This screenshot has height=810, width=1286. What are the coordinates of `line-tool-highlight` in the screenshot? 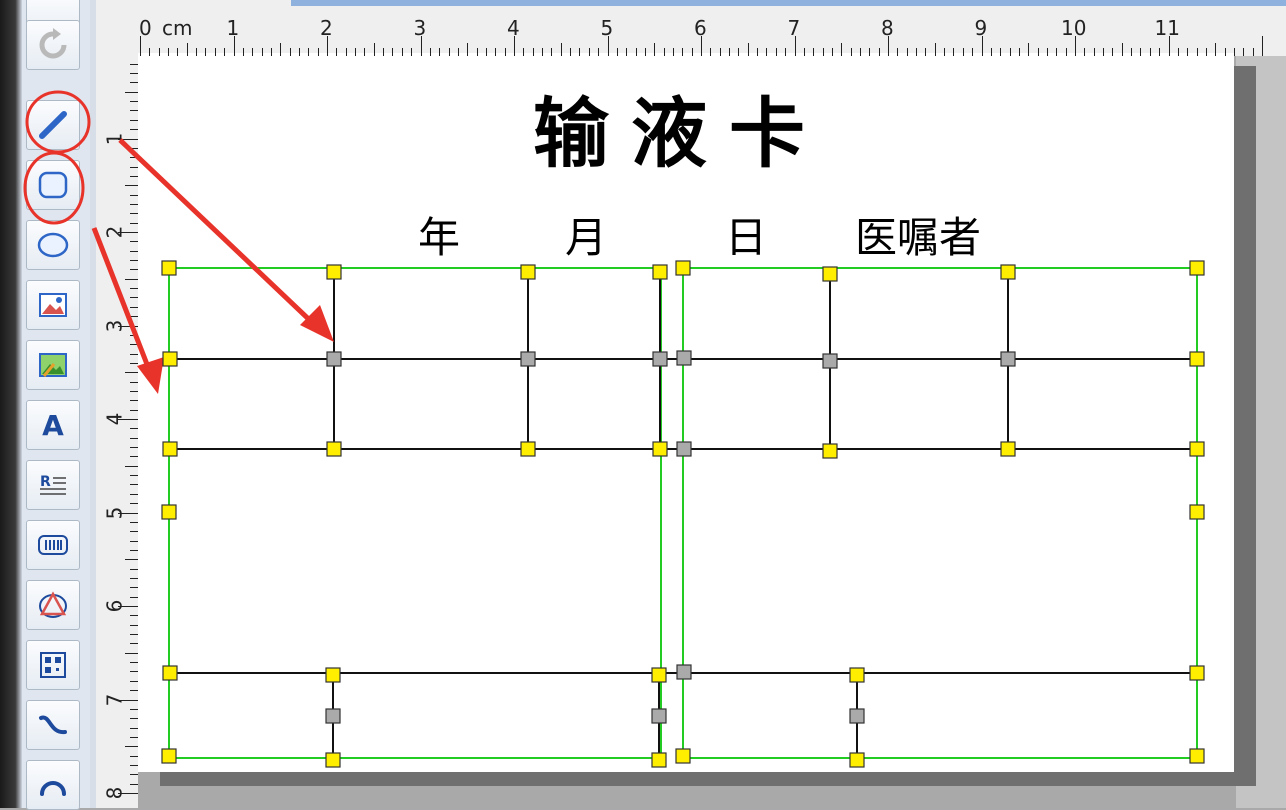 It's located at (58, 122).